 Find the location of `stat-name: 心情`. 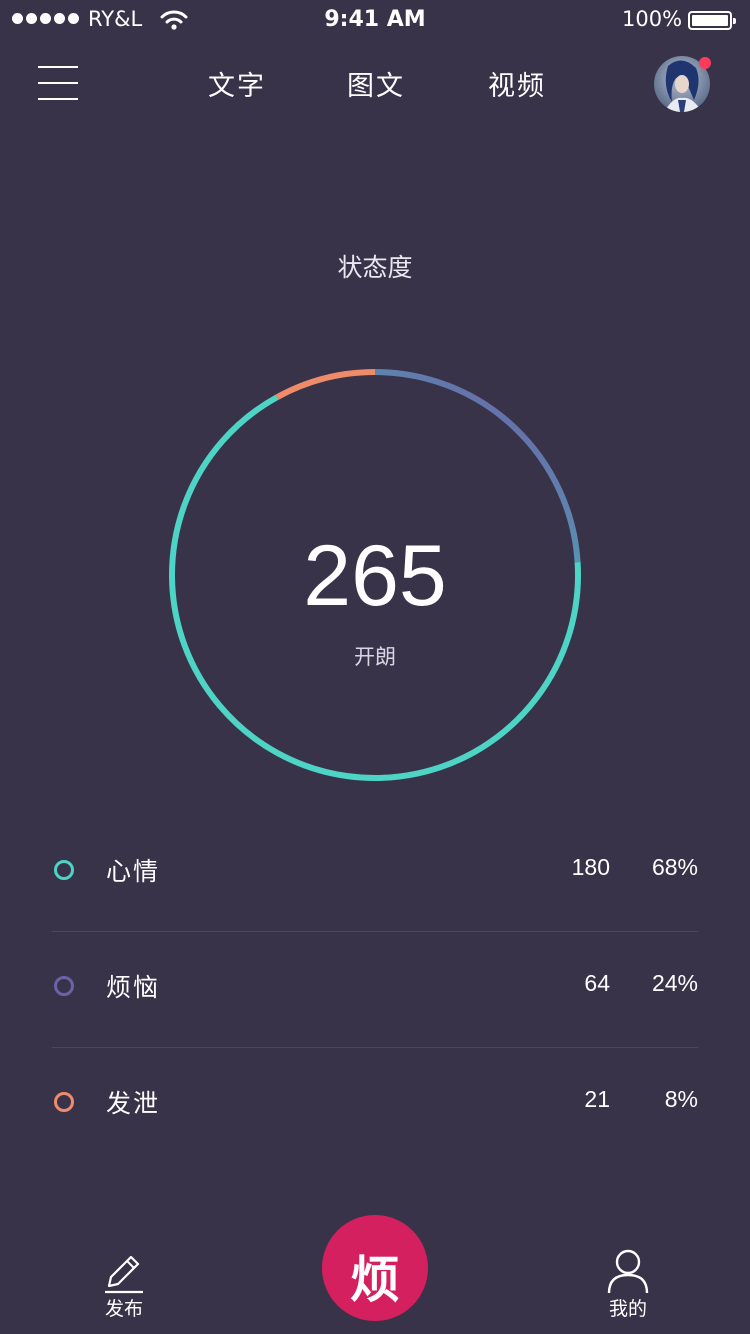

stat-name: 心情 is located at coordinates (133, 871).